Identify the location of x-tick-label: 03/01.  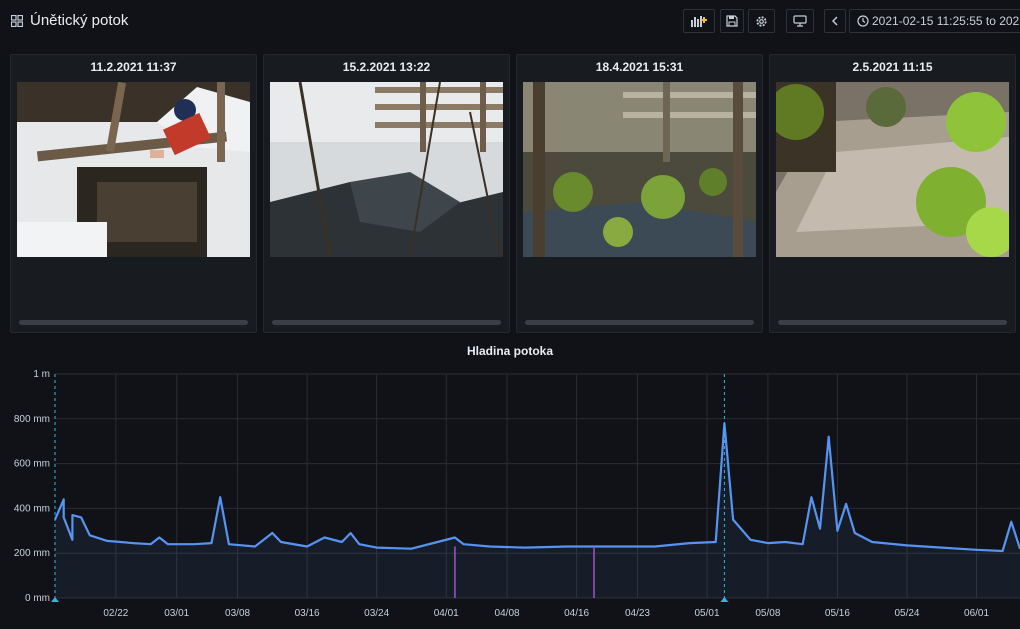
(176, 613).